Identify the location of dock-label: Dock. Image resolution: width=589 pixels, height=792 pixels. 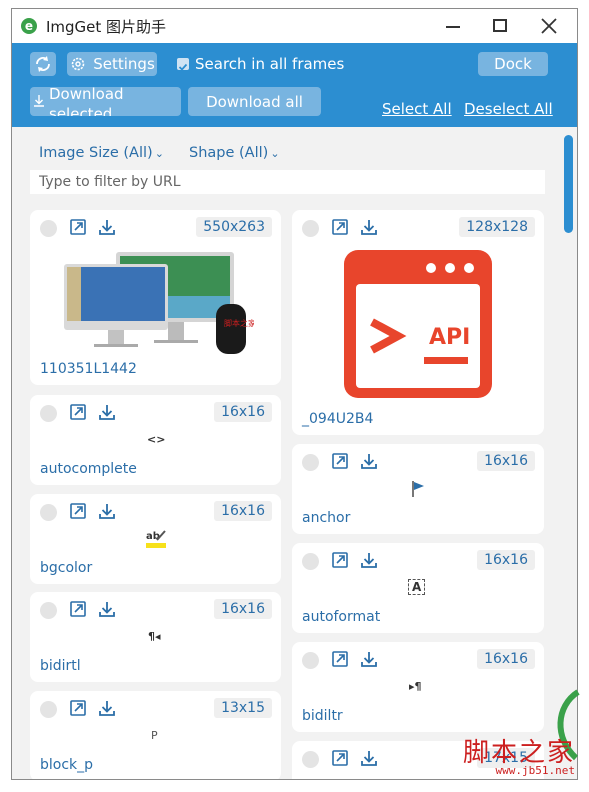
(513, 64).